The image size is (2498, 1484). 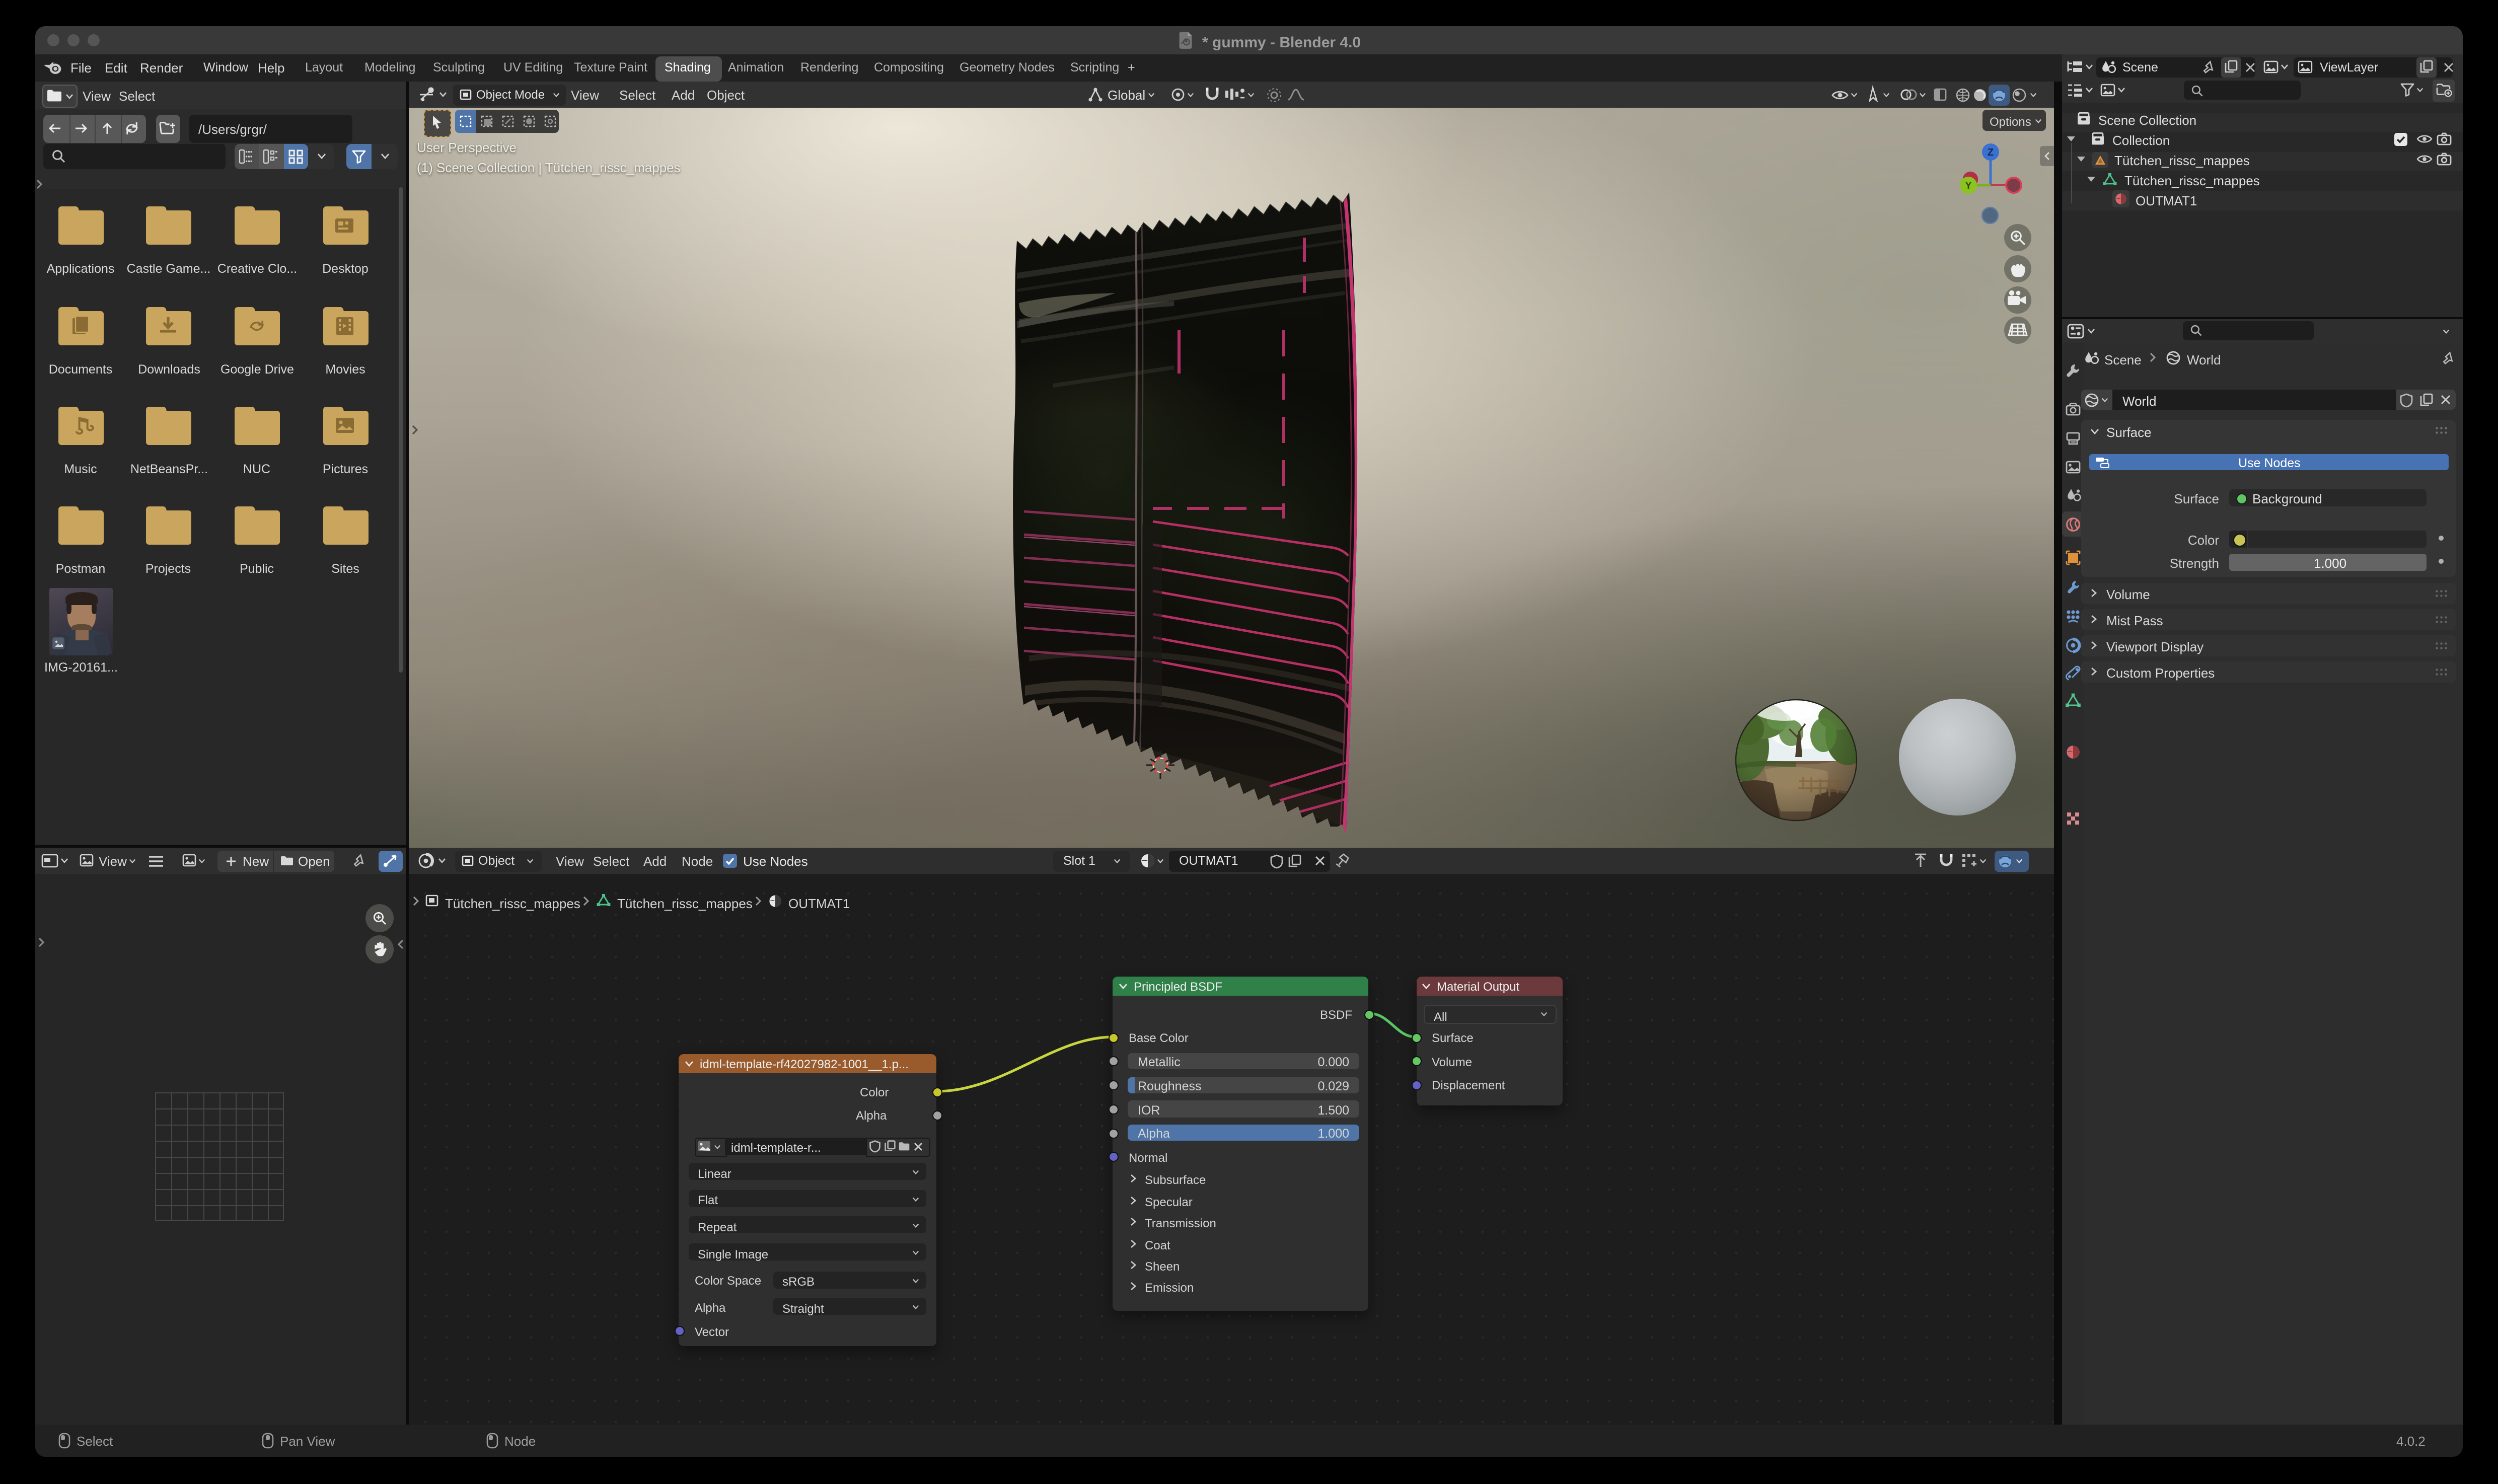 What do you see at coordinates (1968, 186) in the screenshot?
I see `svg-text: Y` at bounding box center [1968, 186].